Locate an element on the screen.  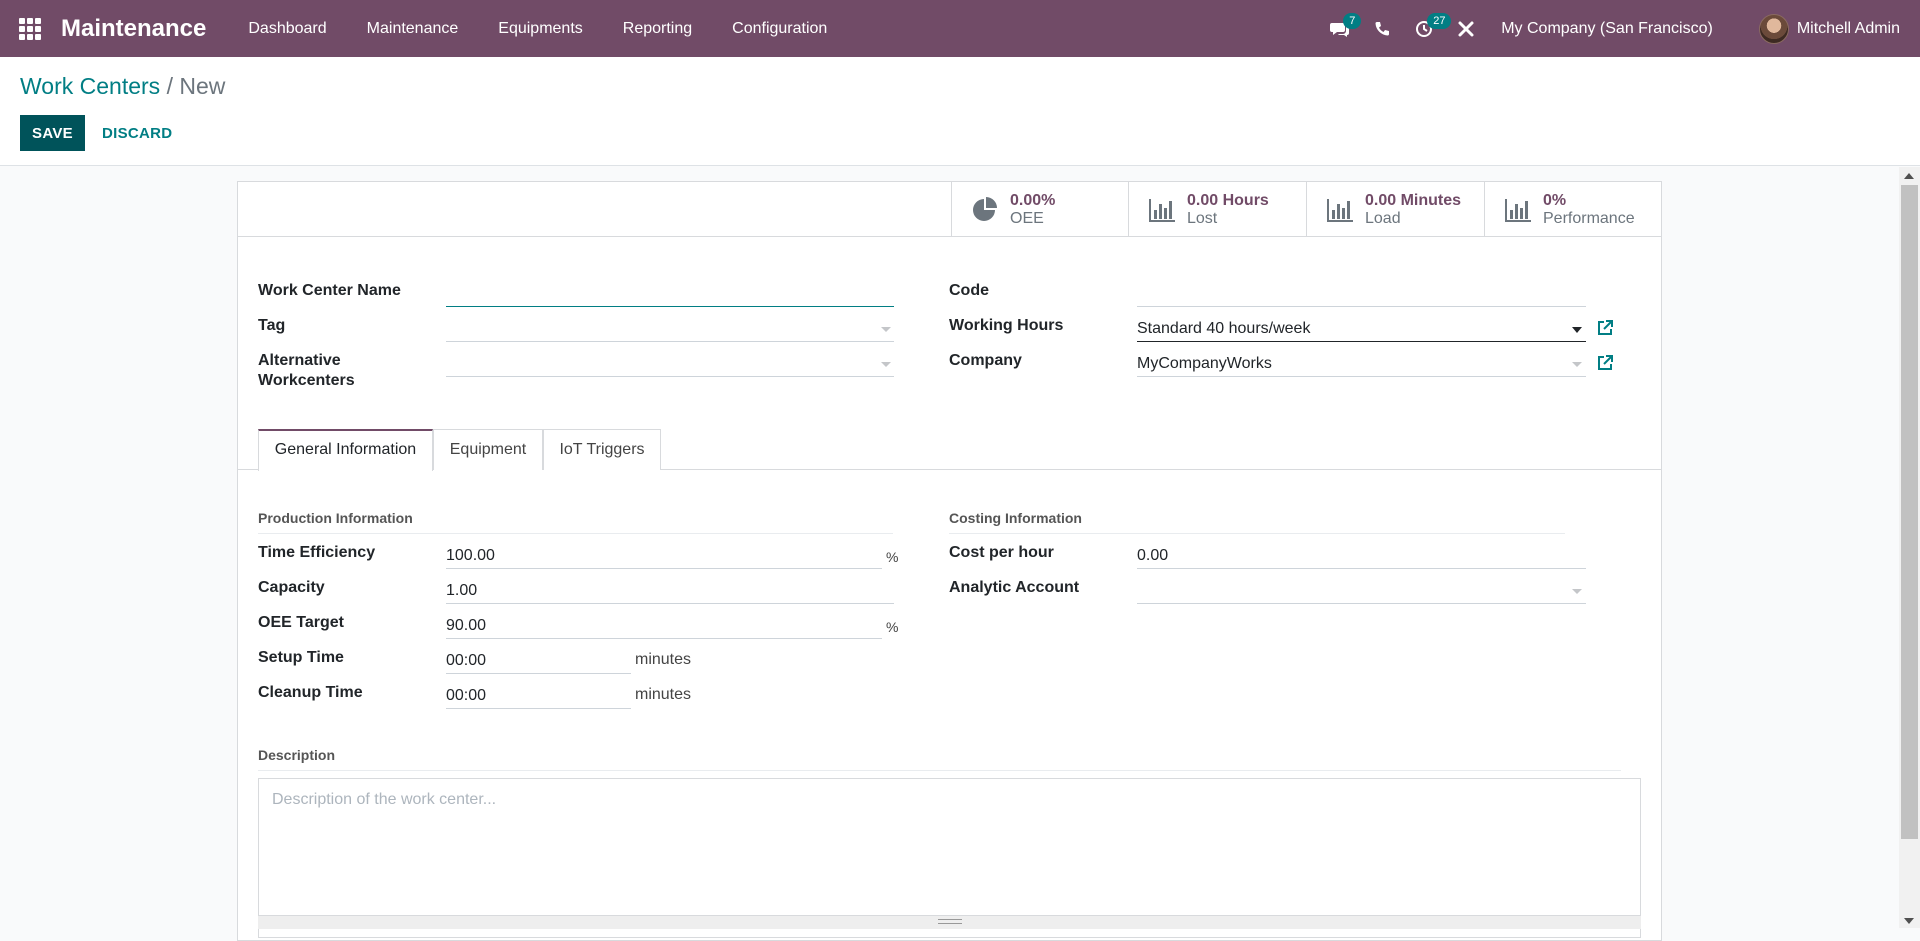
nav-item-reporting: Reporting is located at coordinates (657, 28).